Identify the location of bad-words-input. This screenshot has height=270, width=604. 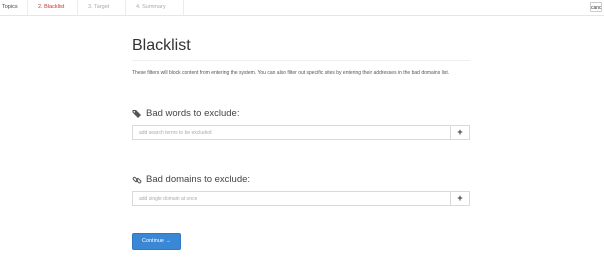
(292, 132).